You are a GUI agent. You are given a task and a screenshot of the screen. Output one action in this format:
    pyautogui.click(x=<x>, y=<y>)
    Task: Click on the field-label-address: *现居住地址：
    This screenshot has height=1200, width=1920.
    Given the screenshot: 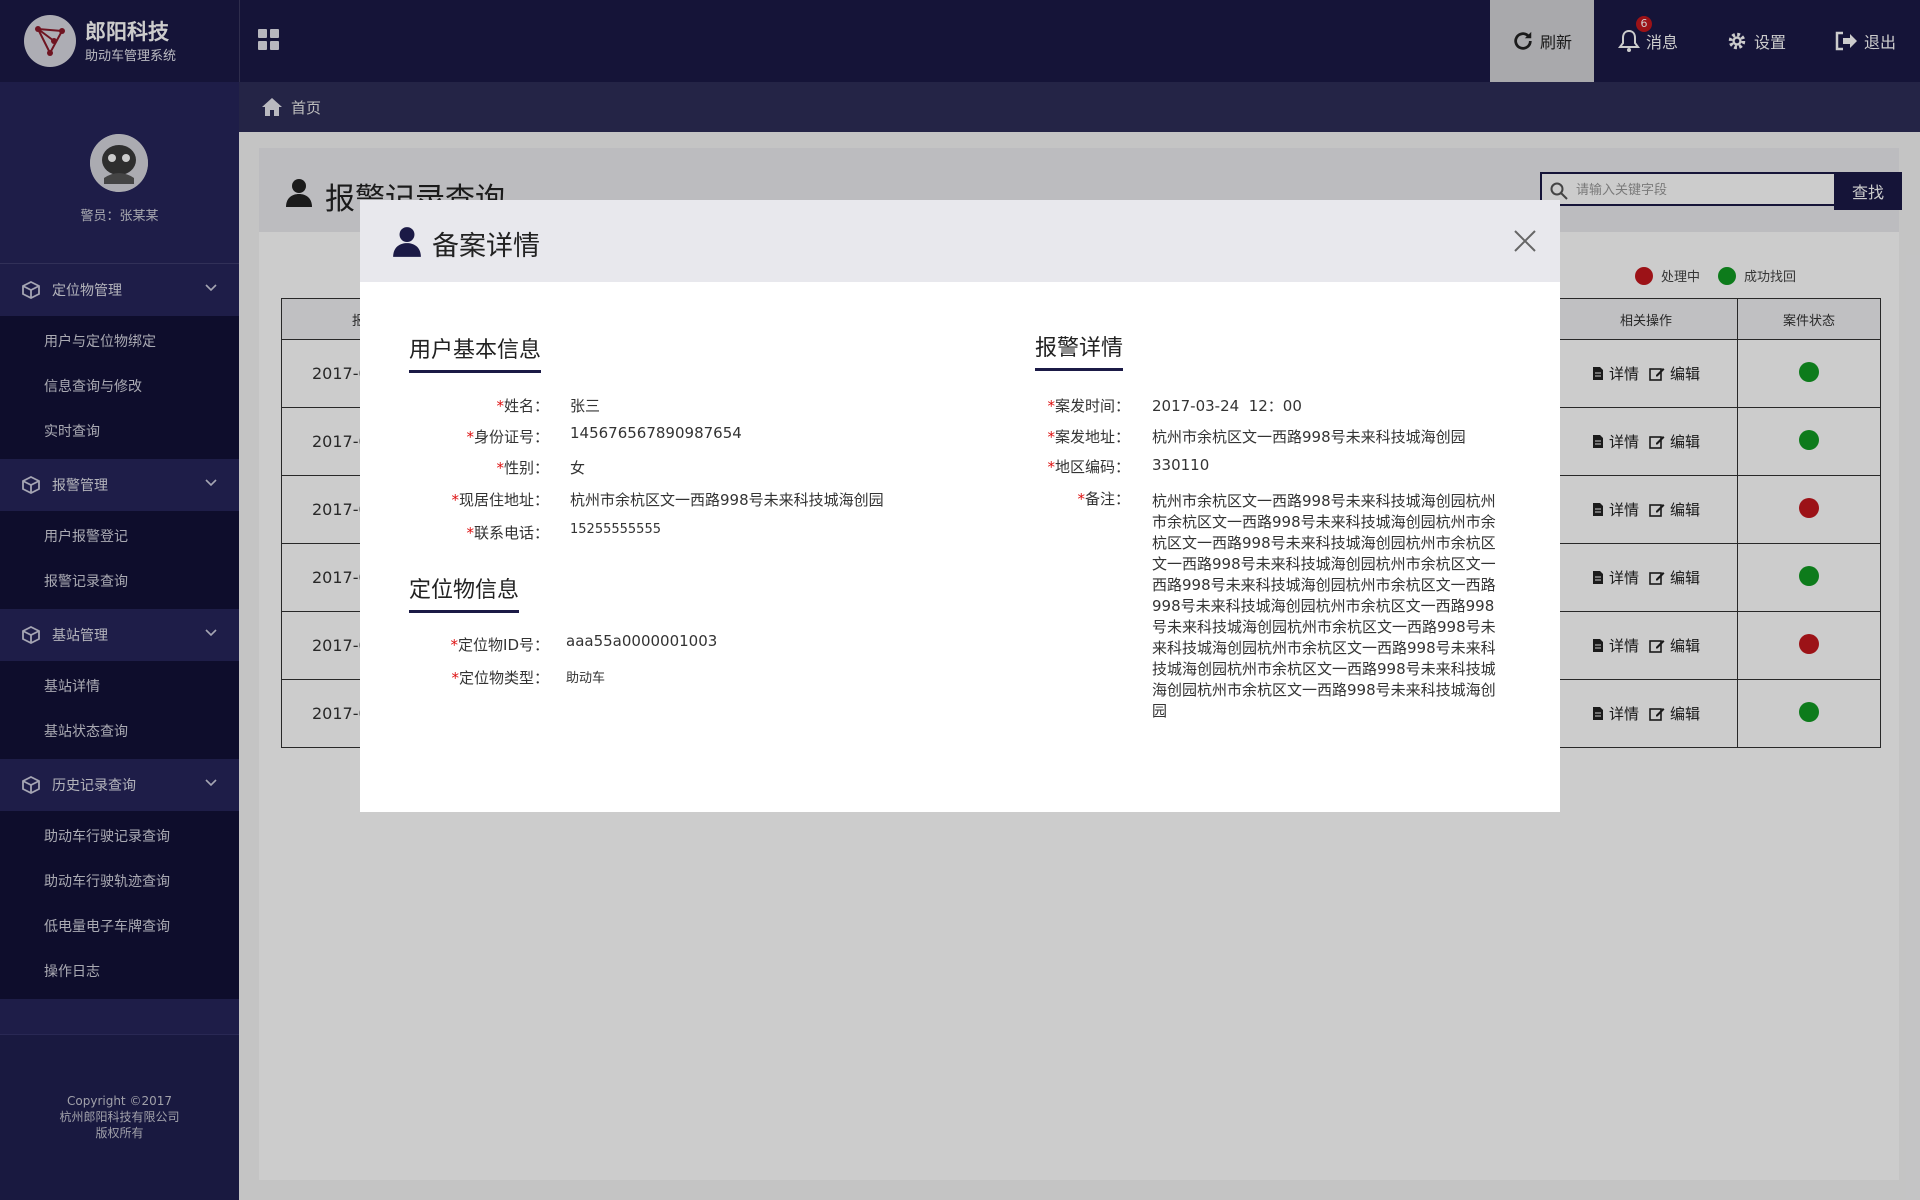 What is the action you would take?
    pyautogui.click(x=500, y=500)
    